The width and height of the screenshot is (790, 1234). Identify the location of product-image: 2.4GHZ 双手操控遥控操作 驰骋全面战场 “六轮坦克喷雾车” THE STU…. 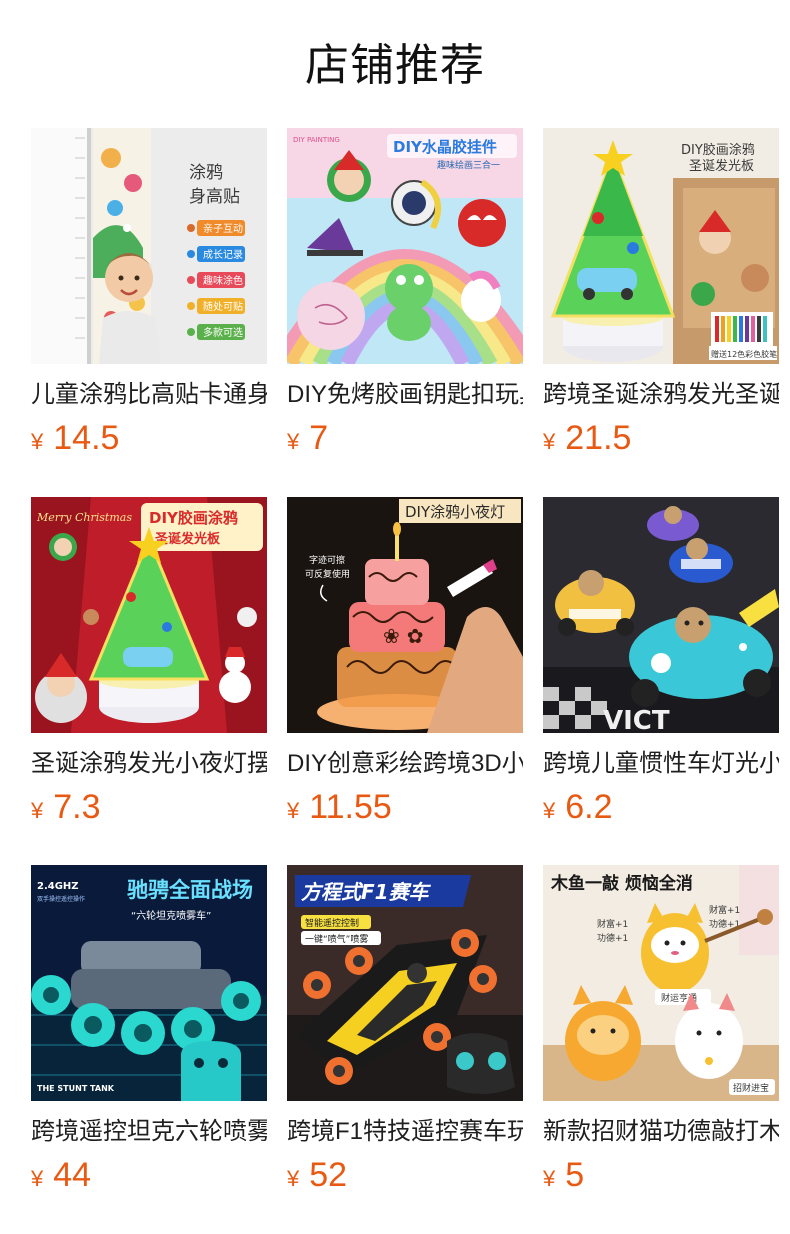
(149, 983).